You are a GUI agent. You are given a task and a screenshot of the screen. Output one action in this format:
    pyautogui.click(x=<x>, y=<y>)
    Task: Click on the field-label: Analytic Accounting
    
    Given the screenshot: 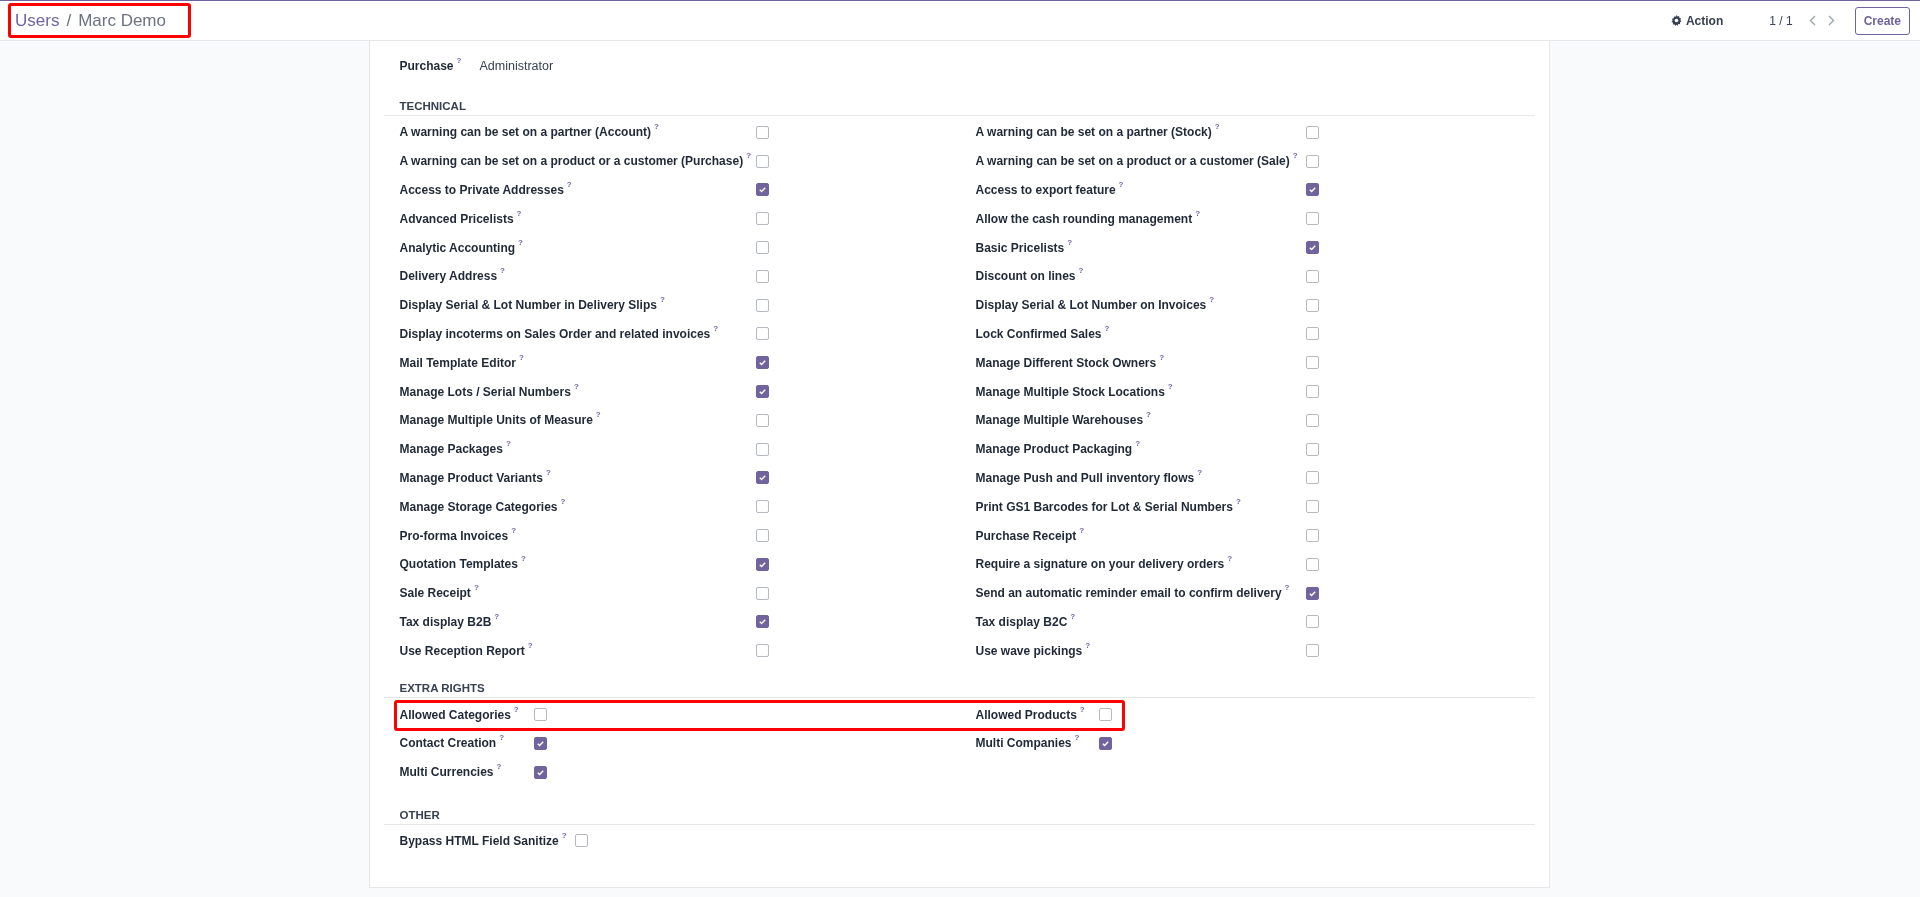 What is the action you would take?
    pyautogui.click(x=457, y=247)
    